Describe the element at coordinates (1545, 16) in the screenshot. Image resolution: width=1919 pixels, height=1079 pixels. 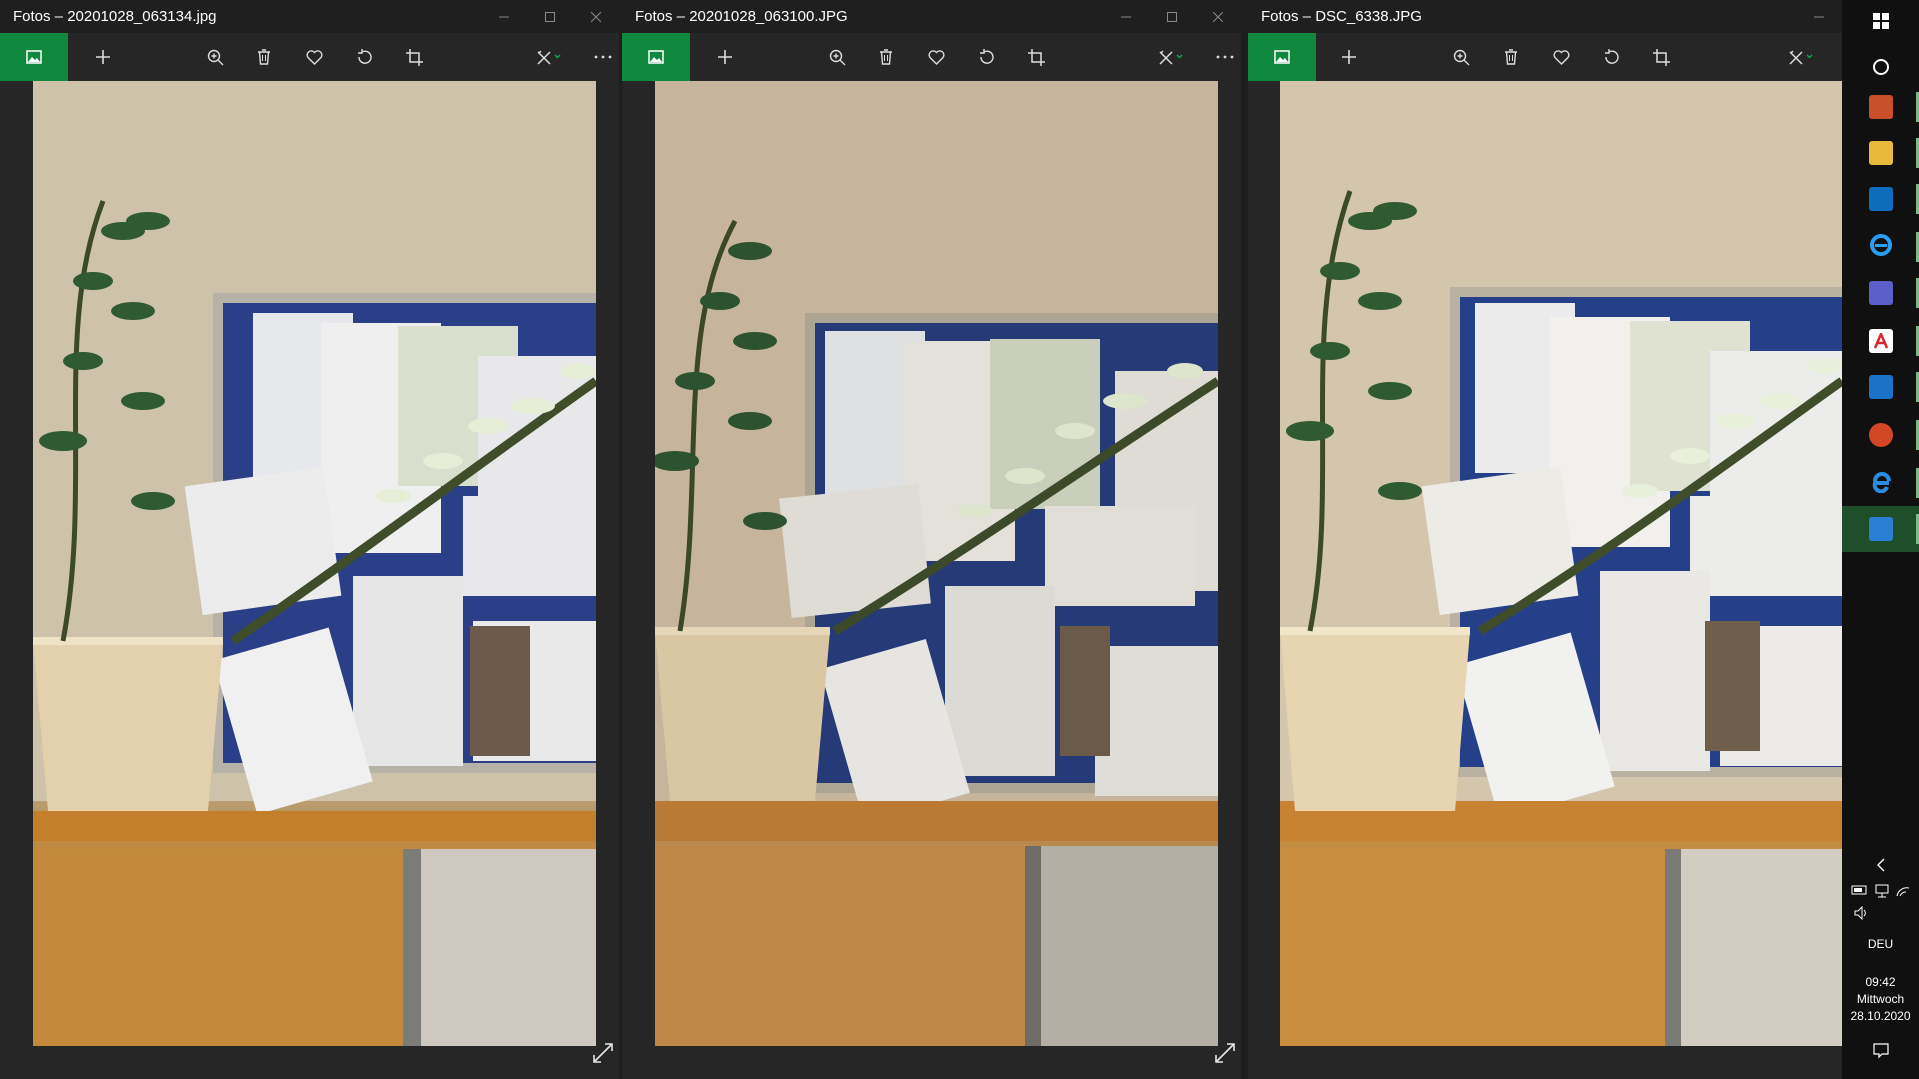
I see `title-bar: Fotos – DSC_6338.JPG` at that location.